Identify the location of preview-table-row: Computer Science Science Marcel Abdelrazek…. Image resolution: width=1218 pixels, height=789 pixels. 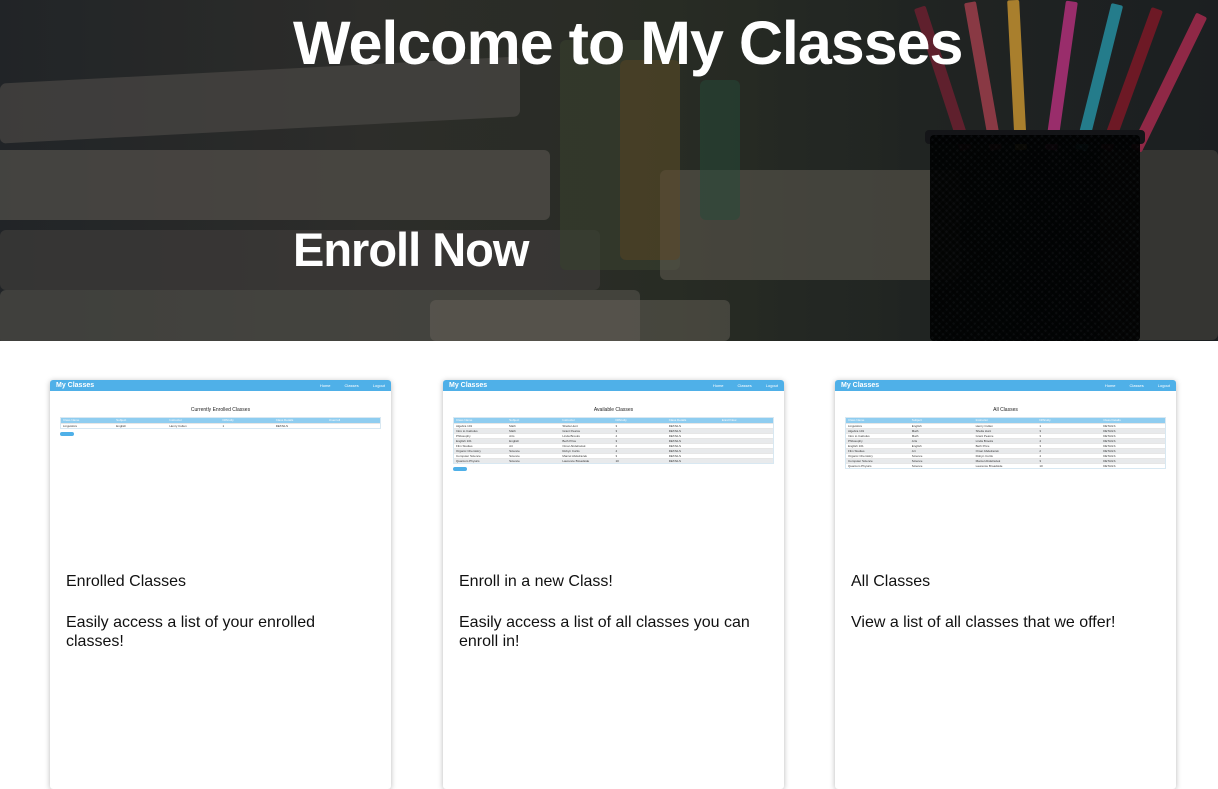
(1005, 460).